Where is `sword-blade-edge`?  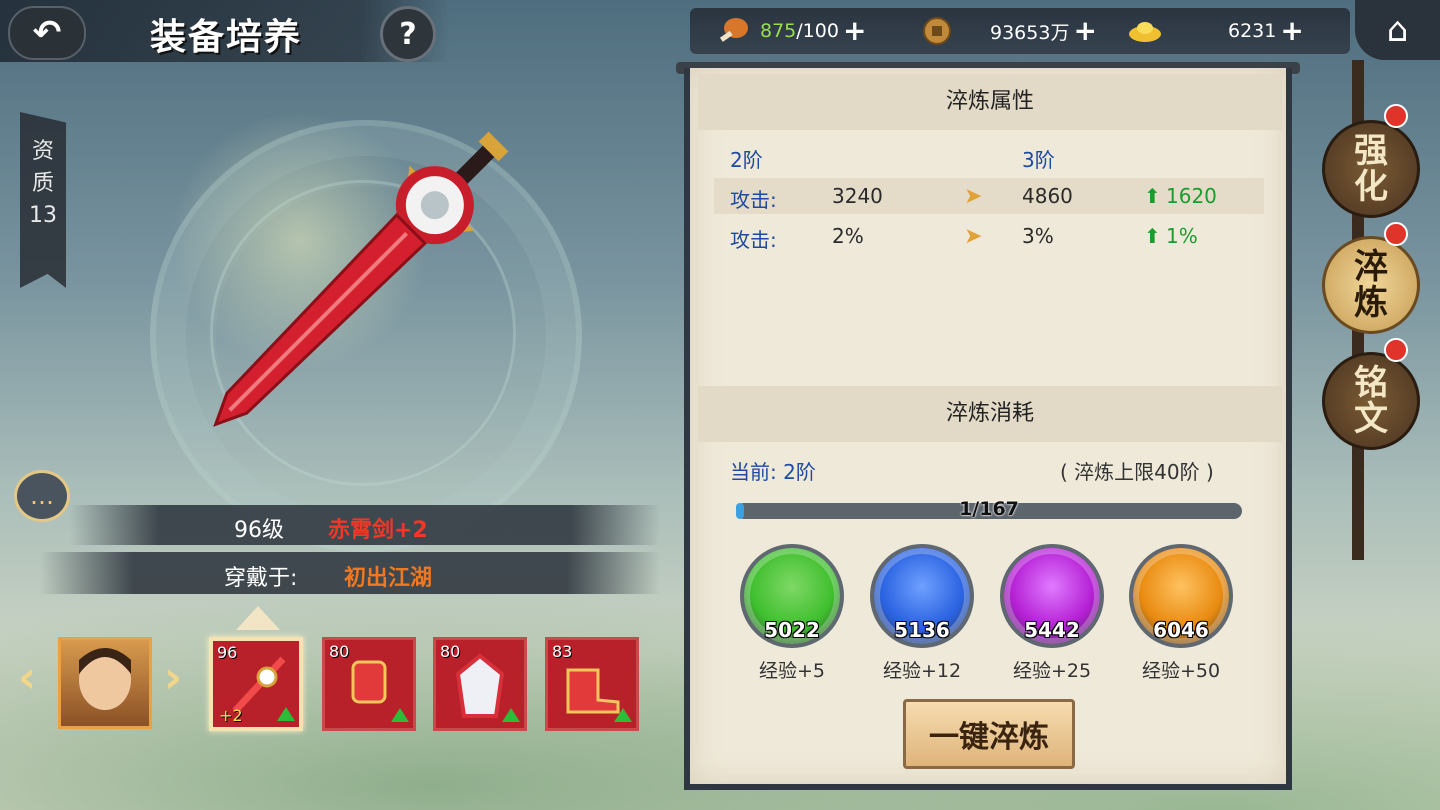 sword-blade-edge is located at coordinates (318, 322).